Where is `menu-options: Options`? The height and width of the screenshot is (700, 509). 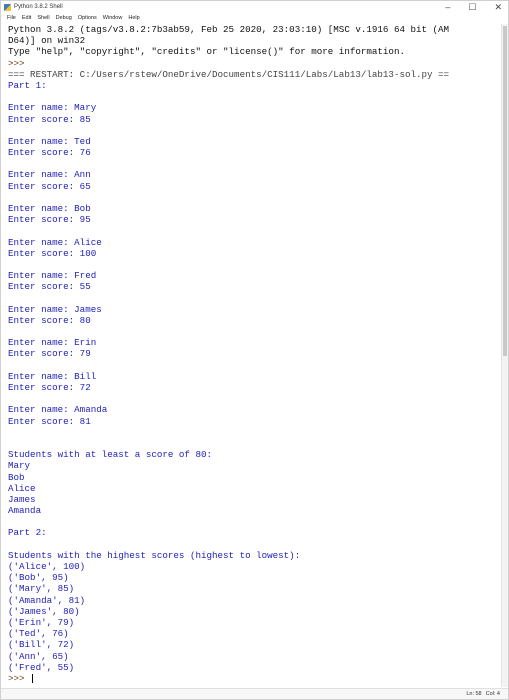
menu-options: Options is located at coordinates (87, 18).